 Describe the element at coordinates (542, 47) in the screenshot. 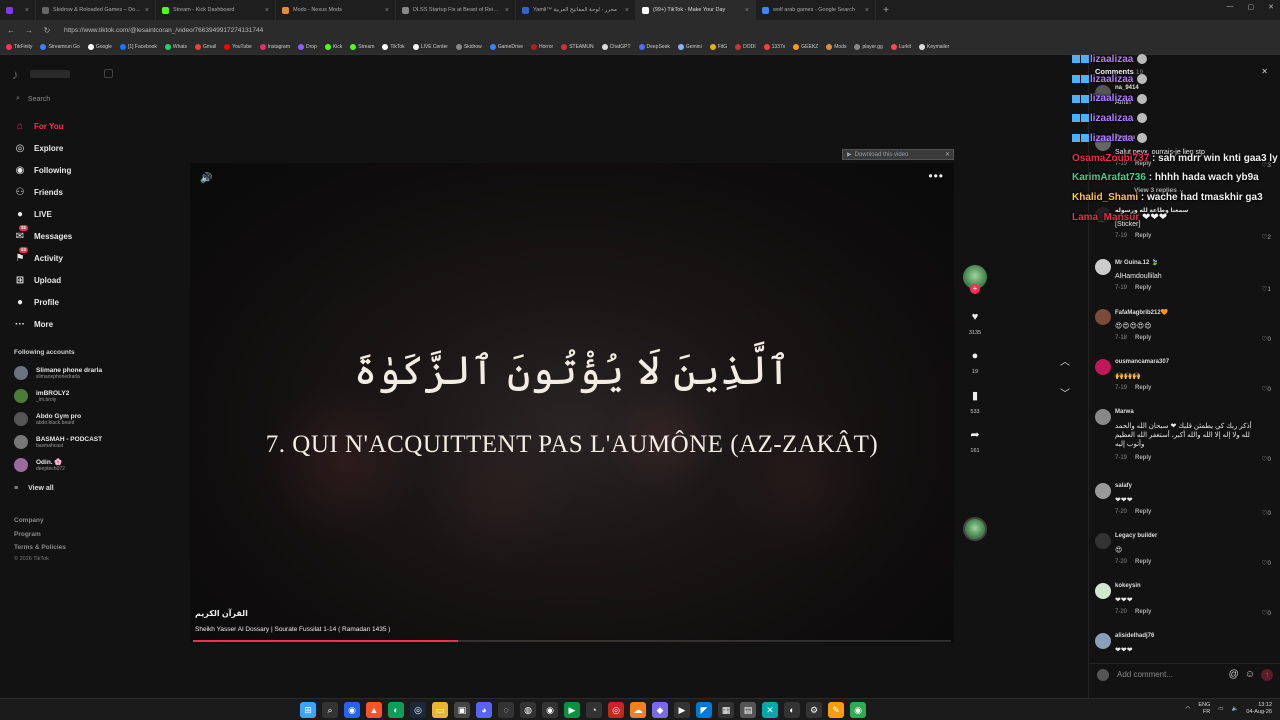

I see `bookmark-item: Horror` at that location.